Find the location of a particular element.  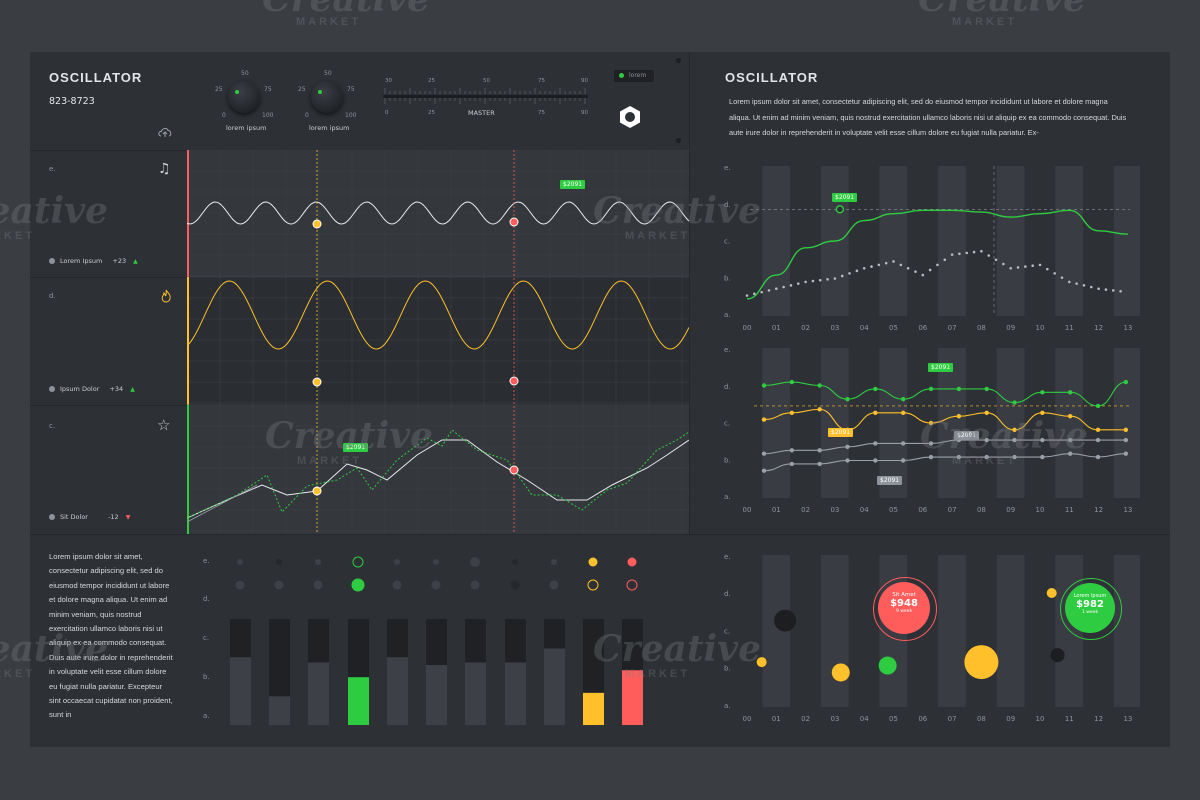

x-tick-label: 05 is located at coordinates (893, 510).